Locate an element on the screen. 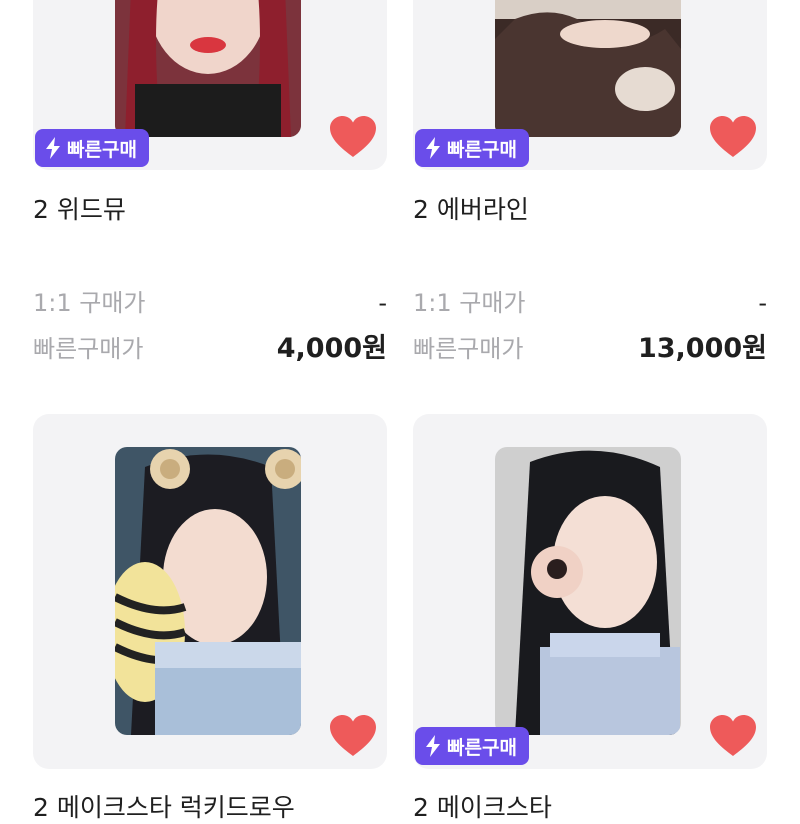  quick-price-row: 빠른구매가 4,000원 is located at coordinates (210, 345).